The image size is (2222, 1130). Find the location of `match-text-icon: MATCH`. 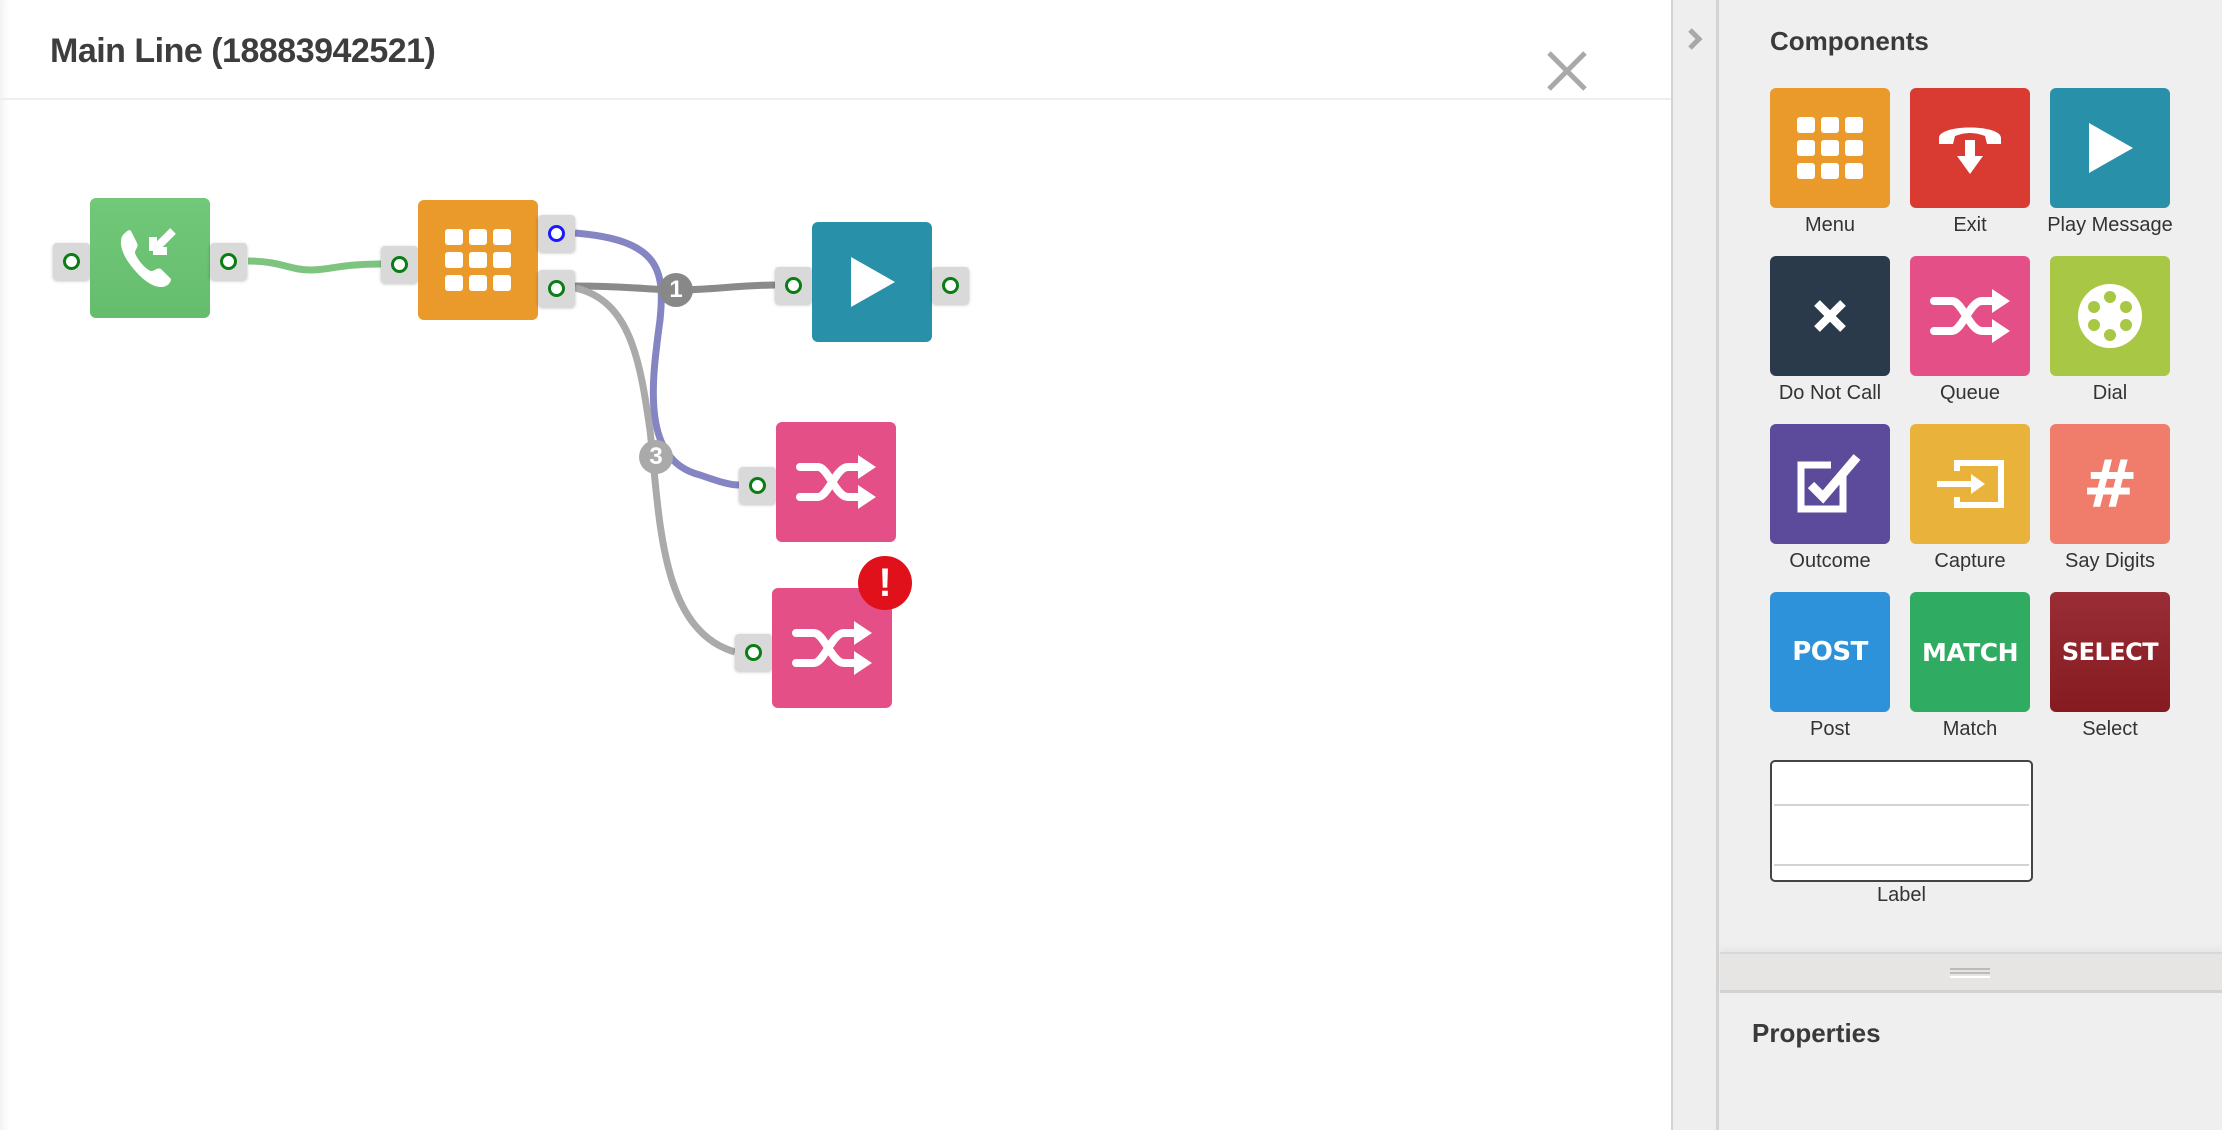

match-text-icon: MATCH is located at coordinates (1970, 652).